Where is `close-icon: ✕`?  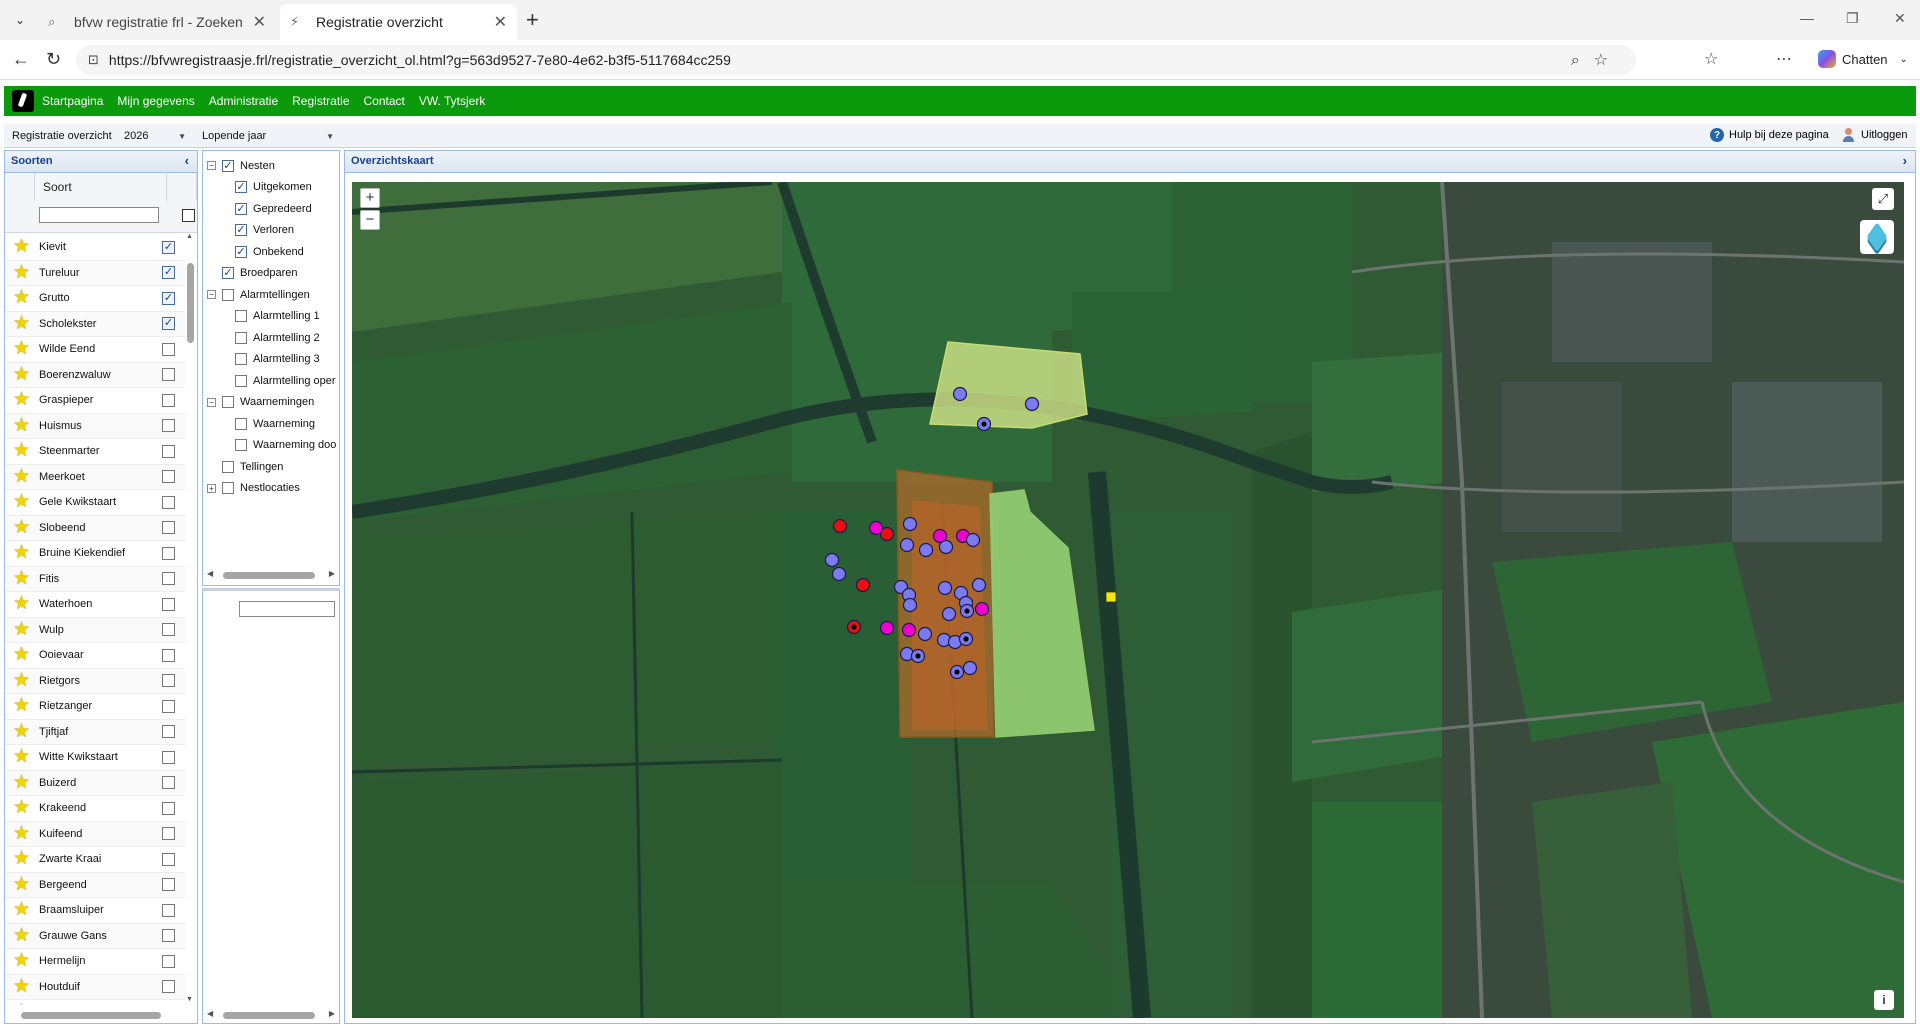 close-icon: ✕ is located at coordinates (500, 22).